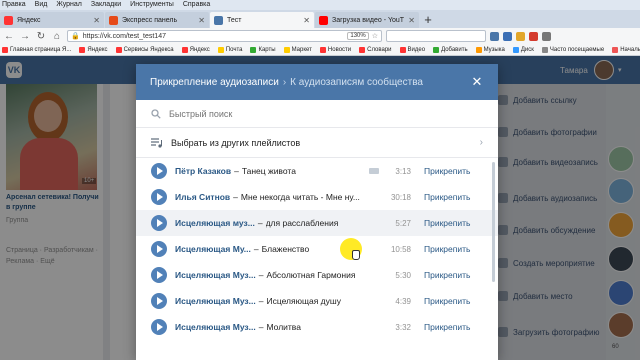 The width and height of the screenshot is (640, 360). What do you see at coordinates (572, 49) in the screenshot?
I see `bookmark-item: Часто посещаемые` at bounding box center [572, 49].